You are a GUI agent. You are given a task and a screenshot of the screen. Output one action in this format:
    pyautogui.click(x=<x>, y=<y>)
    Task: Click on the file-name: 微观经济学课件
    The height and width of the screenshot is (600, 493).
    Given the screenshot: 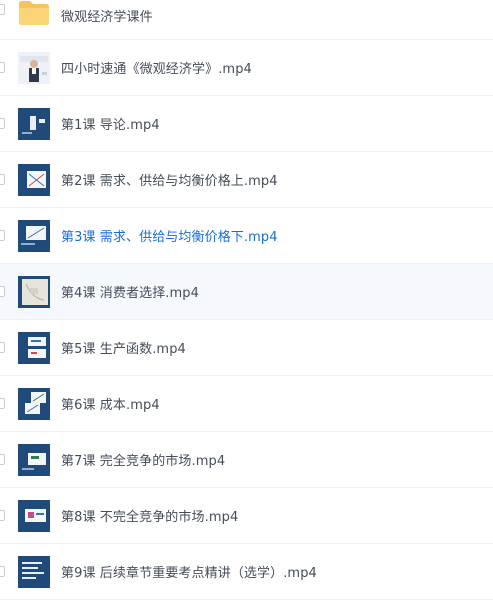 What is the action you would take?
    pyautogui.click(x=107, y=15)
    